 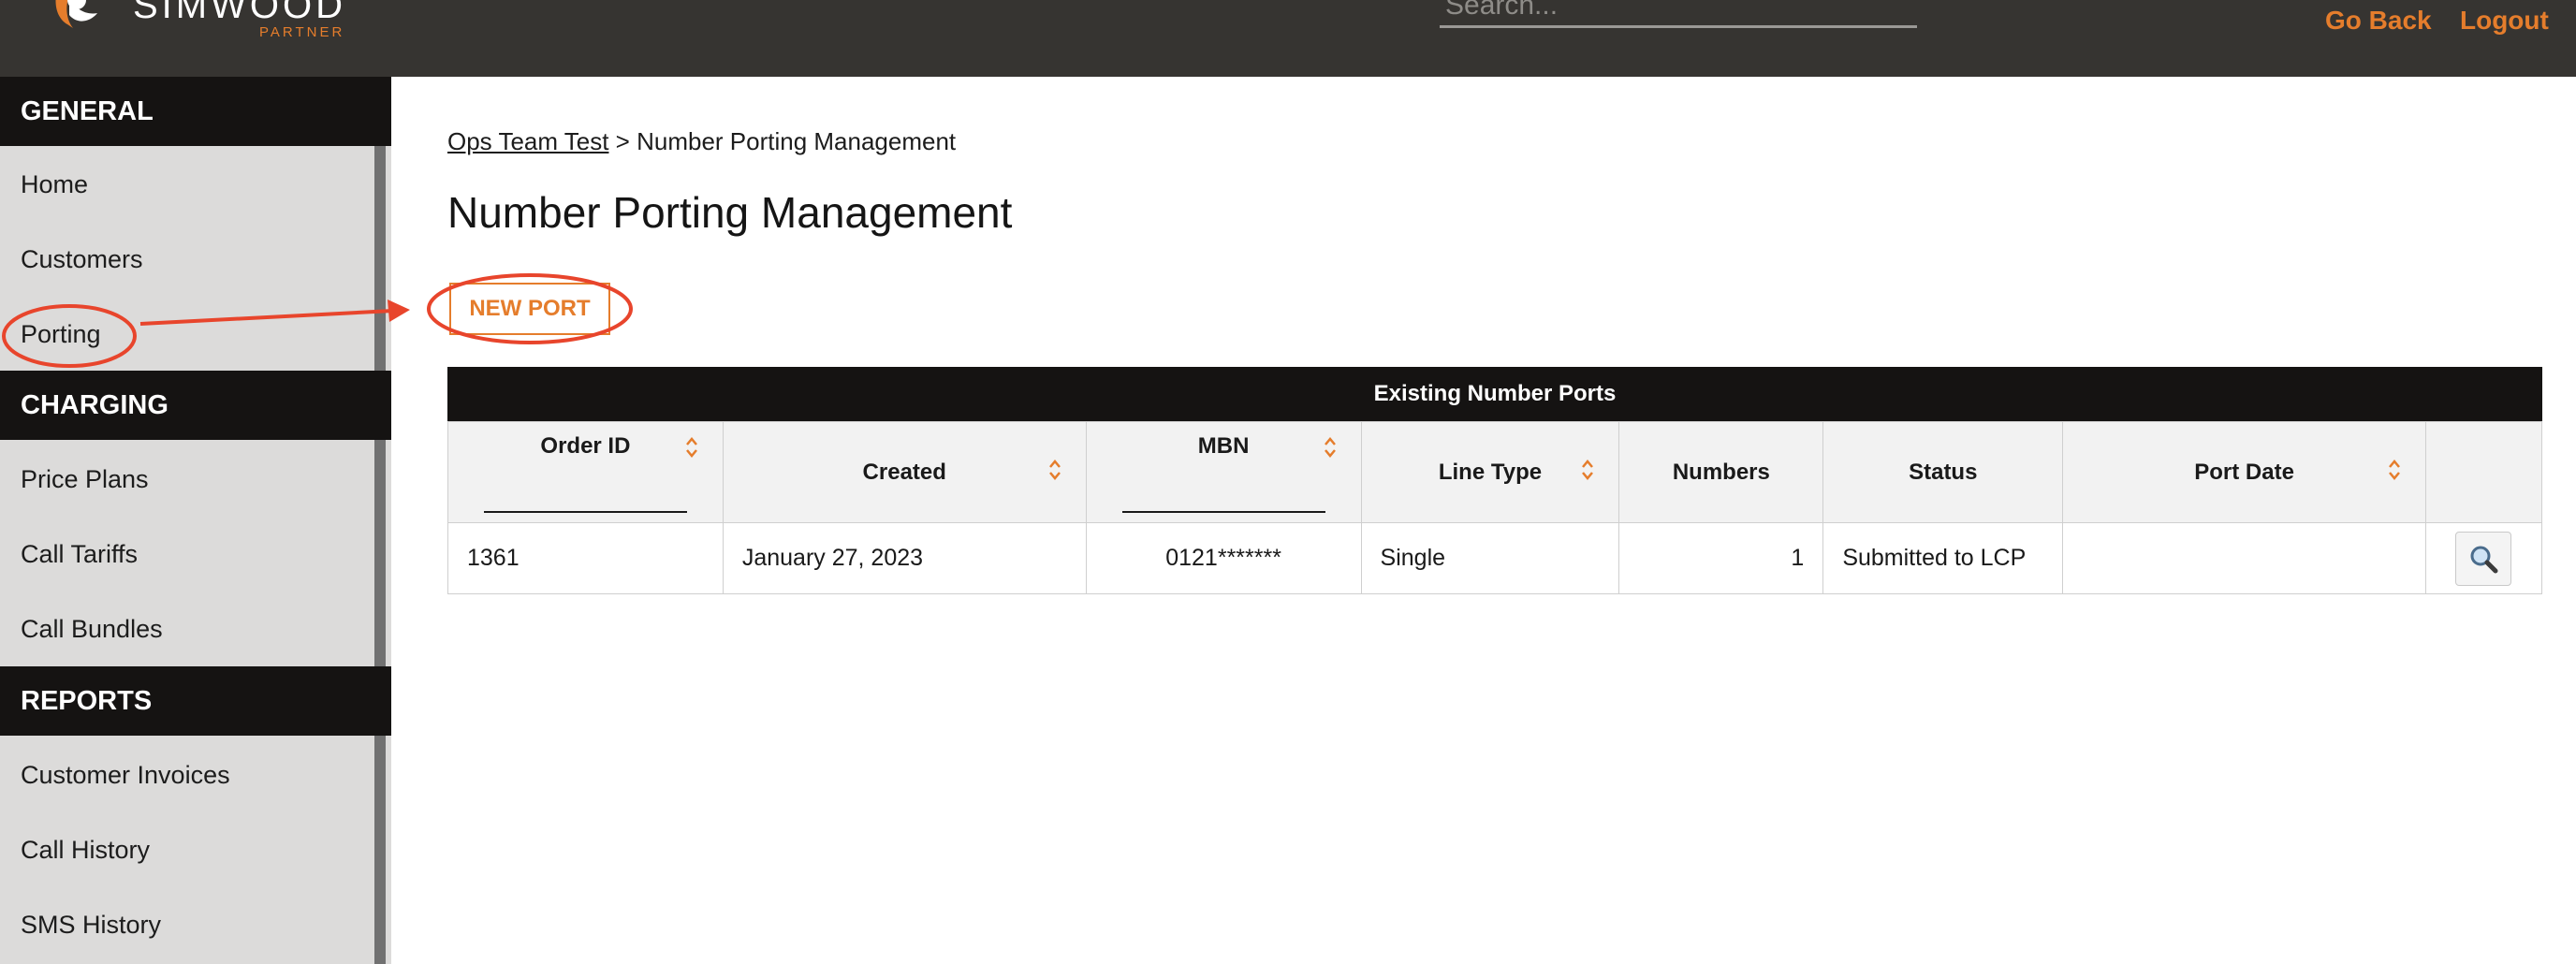 What do you see at coordinates (585, 558) in the screenshot?
I see `cell-order-id: 1361` at bounding box center [585, 558].